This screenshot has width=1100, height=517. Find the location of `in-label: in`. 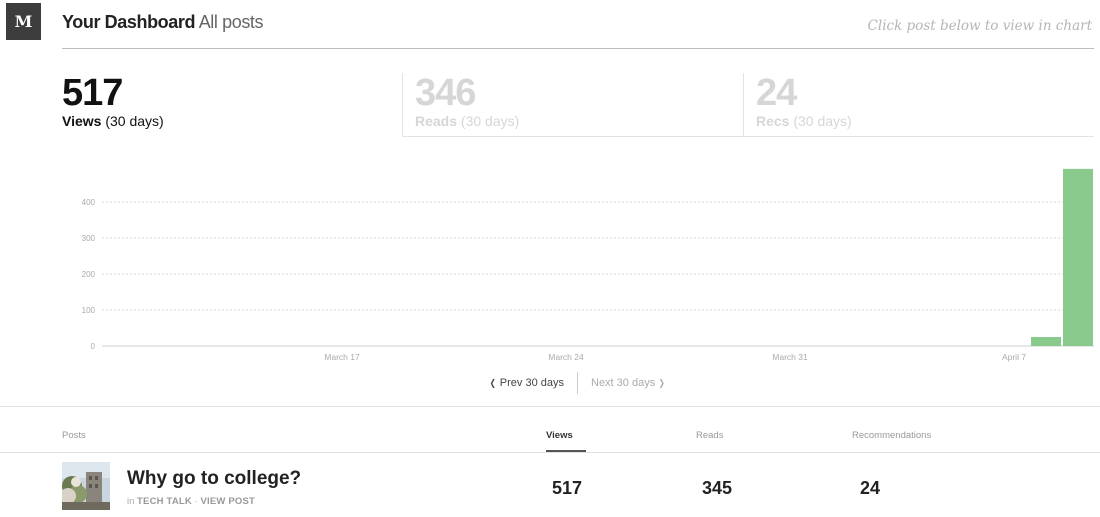

in-label: in is located at coordinates (131, 501).